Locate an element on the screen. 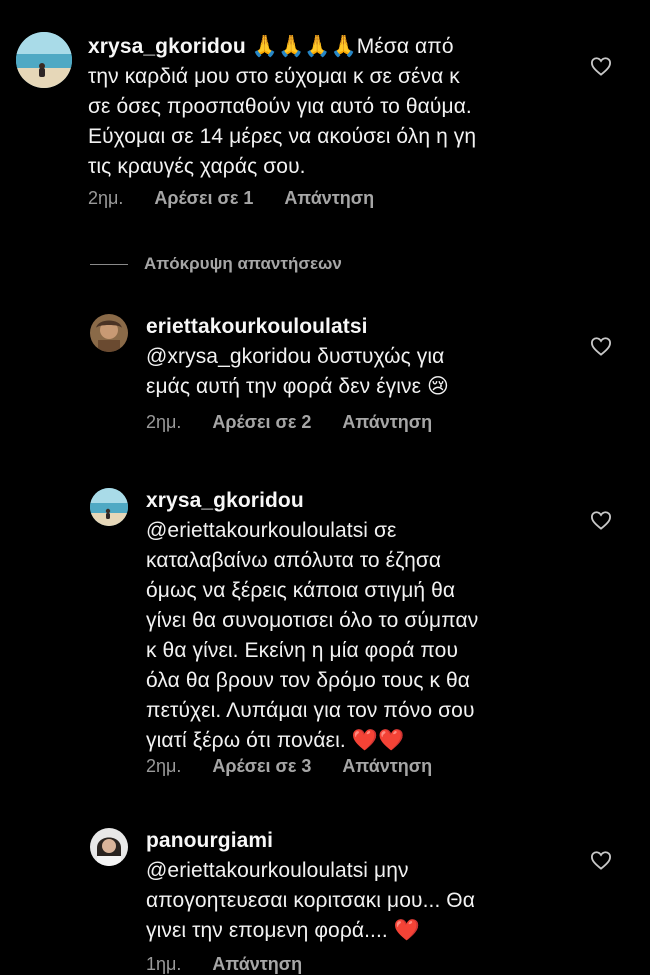 The height and width of the screenshot is (975, 650). comment-line: απογοητευεσαι κοριτσακι μου... Θα is located at coordinates (310, 900).